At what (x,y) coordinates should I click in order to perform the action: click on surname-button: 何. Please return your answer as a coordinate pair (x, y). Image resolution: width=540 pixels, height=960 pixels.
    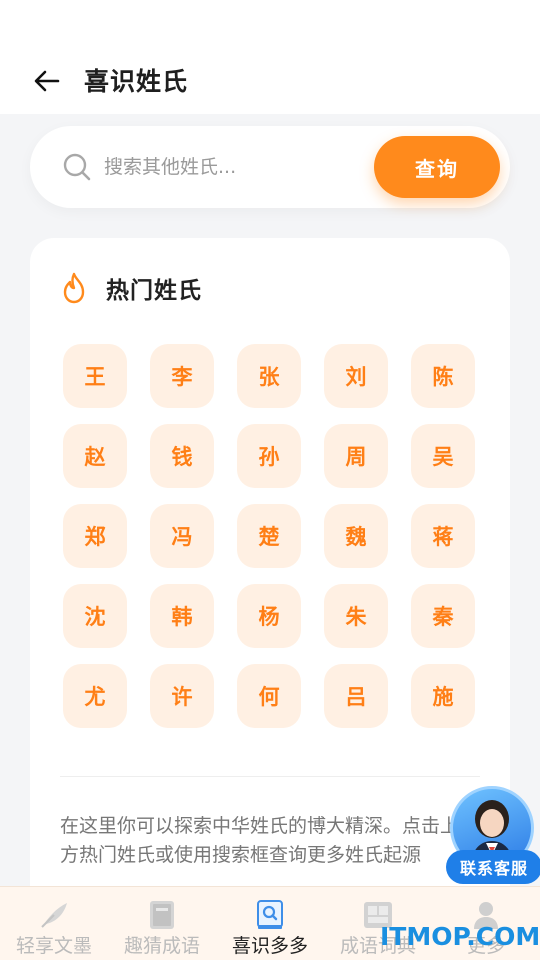
    Looking at the image, I should click on (269, 696).